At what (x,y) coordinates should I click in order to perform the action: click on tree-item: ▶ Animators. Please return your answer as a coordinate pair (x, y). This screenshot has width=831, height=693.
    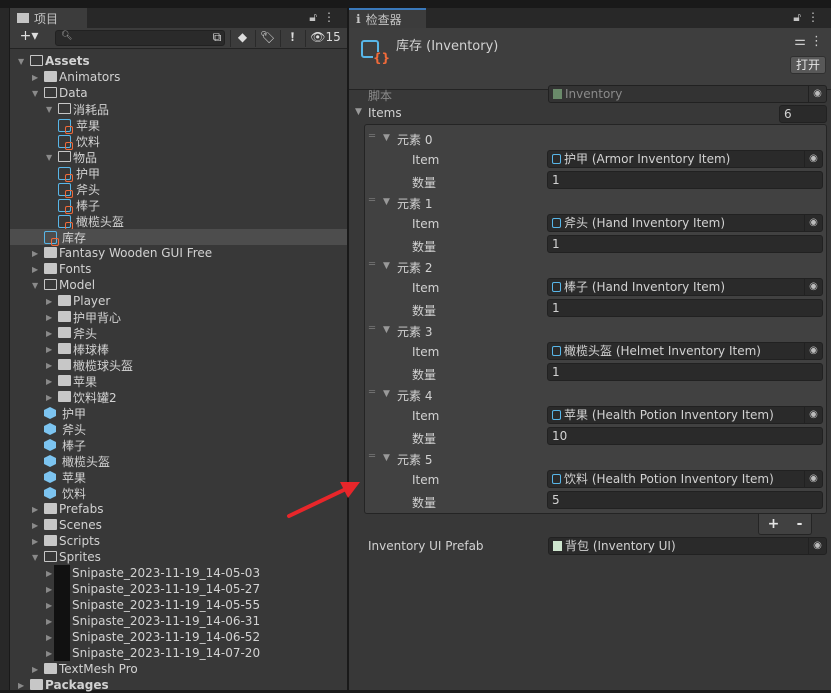
    Looking at the image, I should click on (178, 77).